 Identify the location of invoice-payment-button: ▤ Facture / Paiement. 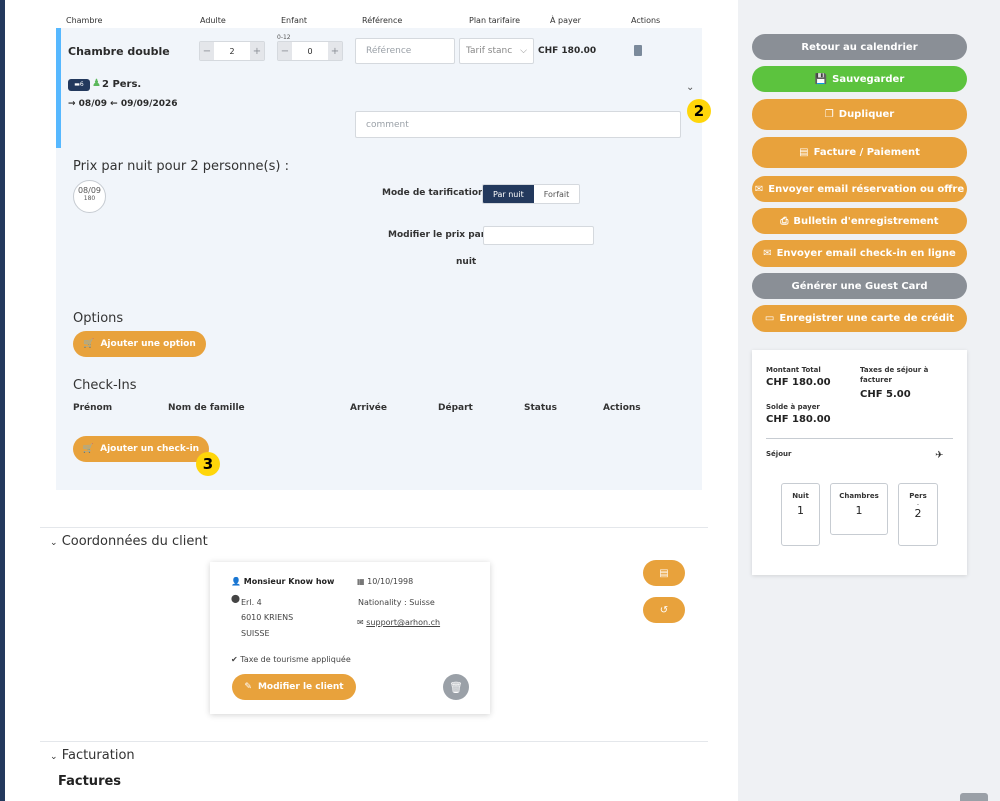
(859, 152).